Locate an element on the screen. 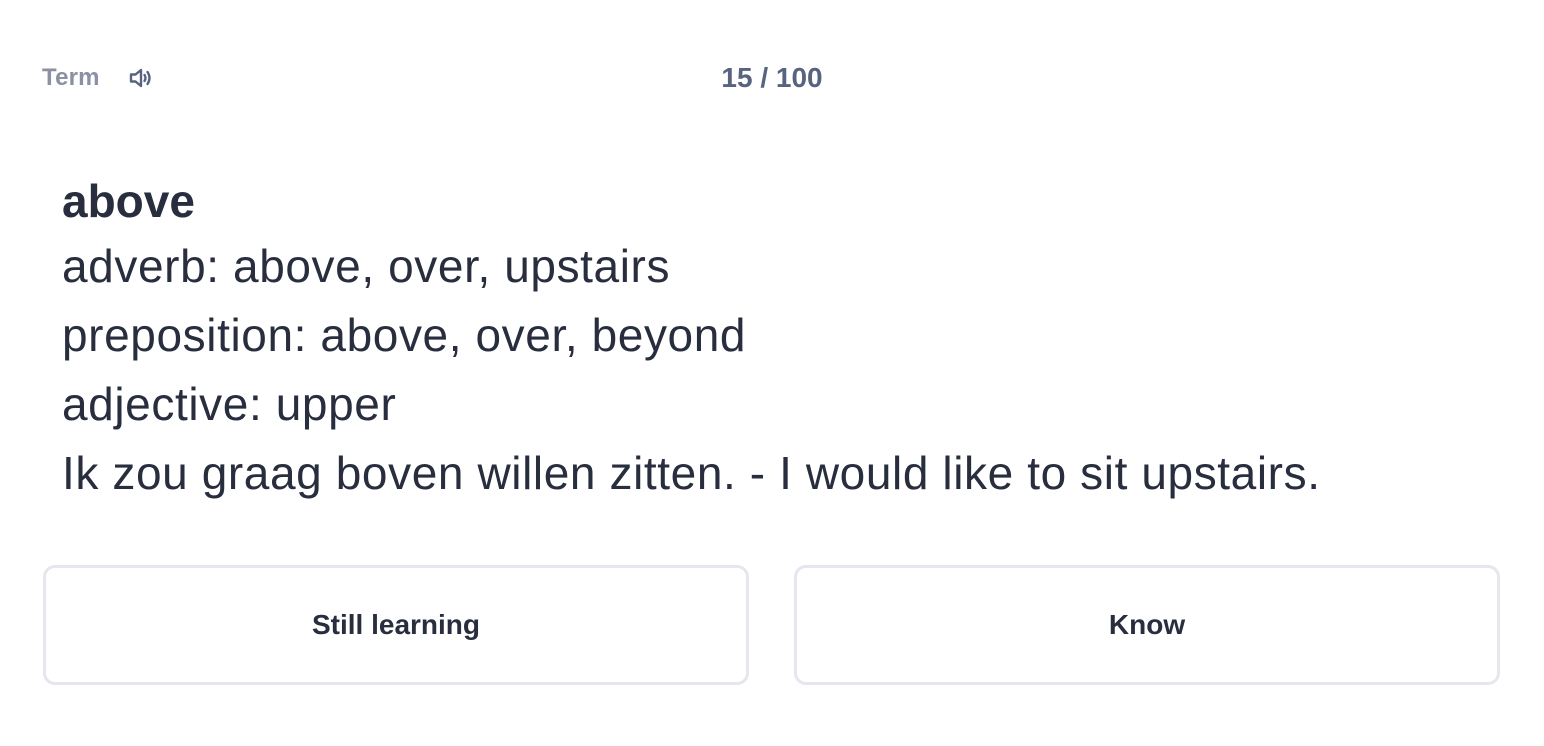 The height and width of the screenshot is (746, 1544). definition-line: preposition: above, over, beyond is located at coordinates (404, 335).